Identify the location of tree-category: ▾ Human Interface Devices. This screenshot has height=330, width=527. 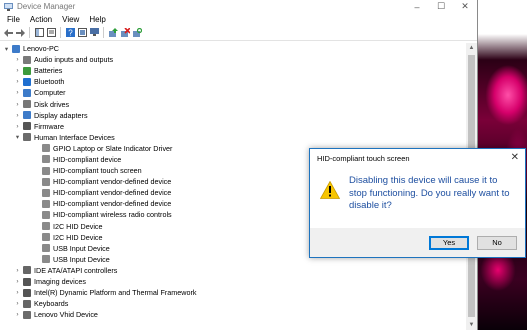
(232, 137).